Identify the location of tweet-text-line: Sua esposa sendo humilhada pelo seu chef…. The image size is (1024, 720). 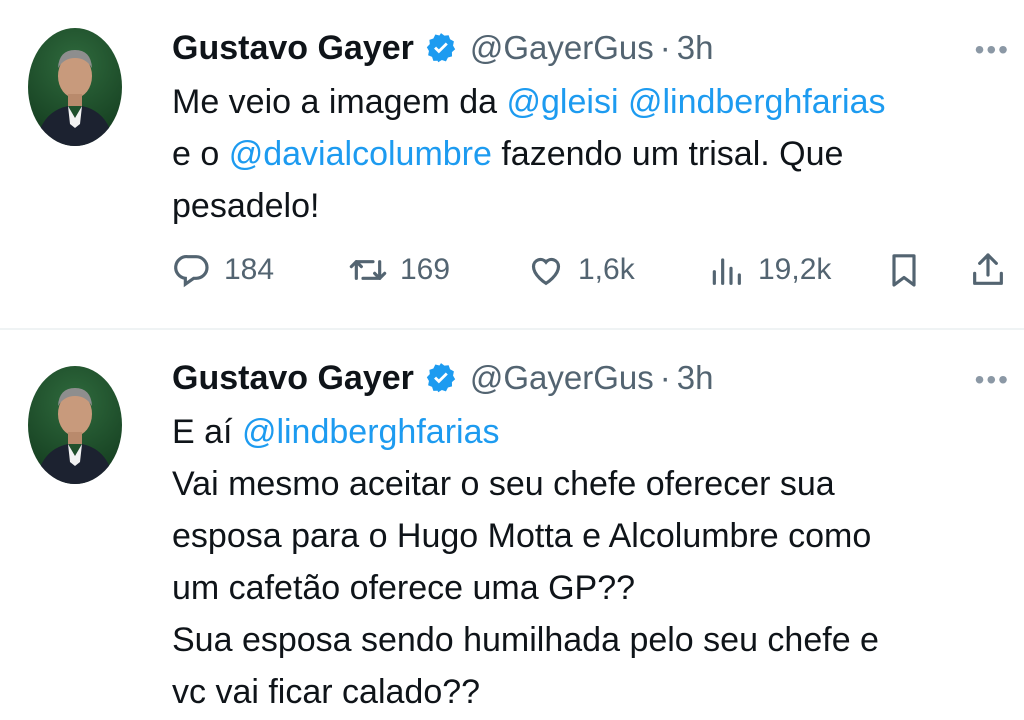
(592, 640).